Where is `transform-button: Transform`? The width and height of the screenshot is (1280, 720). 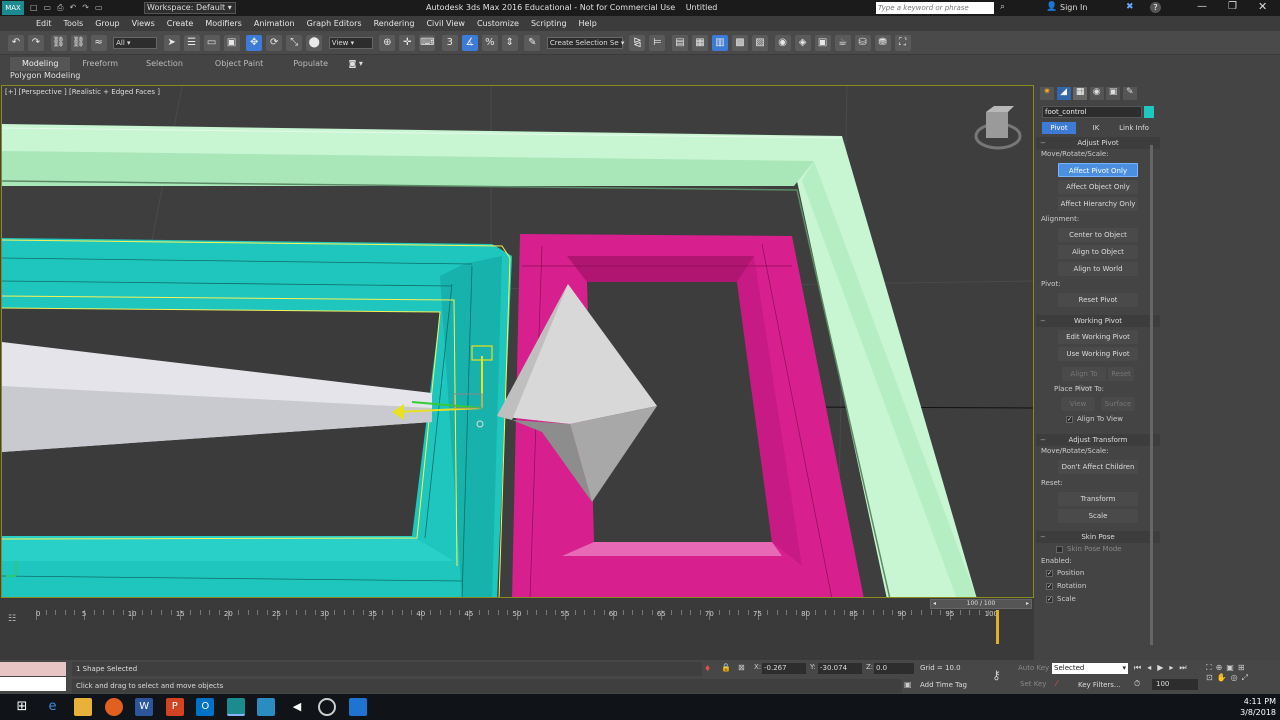 transform-button: Transform is located at coordinates (1098, 499).